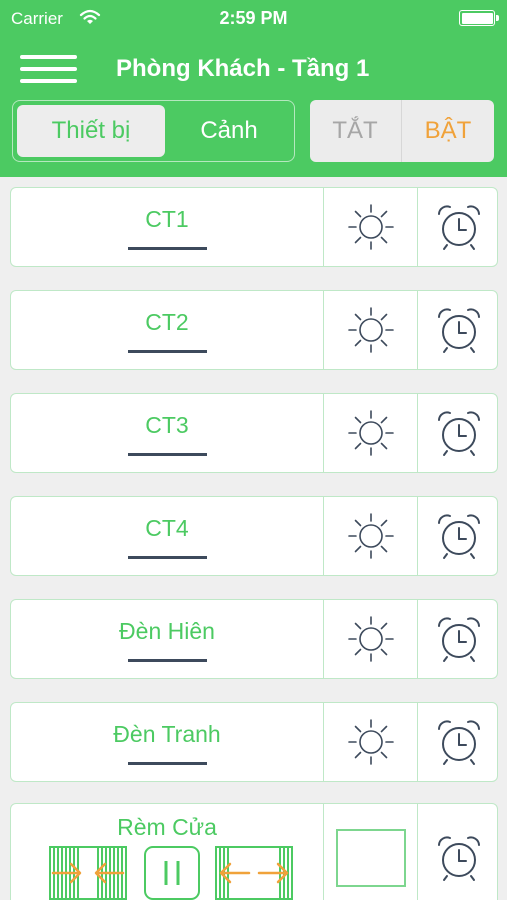  What do you see at coordinates (167, 827) in the screenshot?
I see `curtain-label: Rèm Cửa` at bounding box center [167, 827].